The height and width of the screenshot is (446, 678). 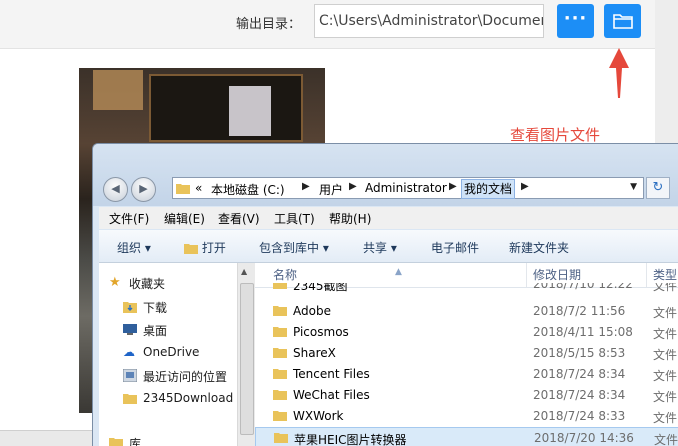 What do you see at coordinates (130, 307) in the screenshot?
I see `download-folder-icon` at bounding box center [130, 307].